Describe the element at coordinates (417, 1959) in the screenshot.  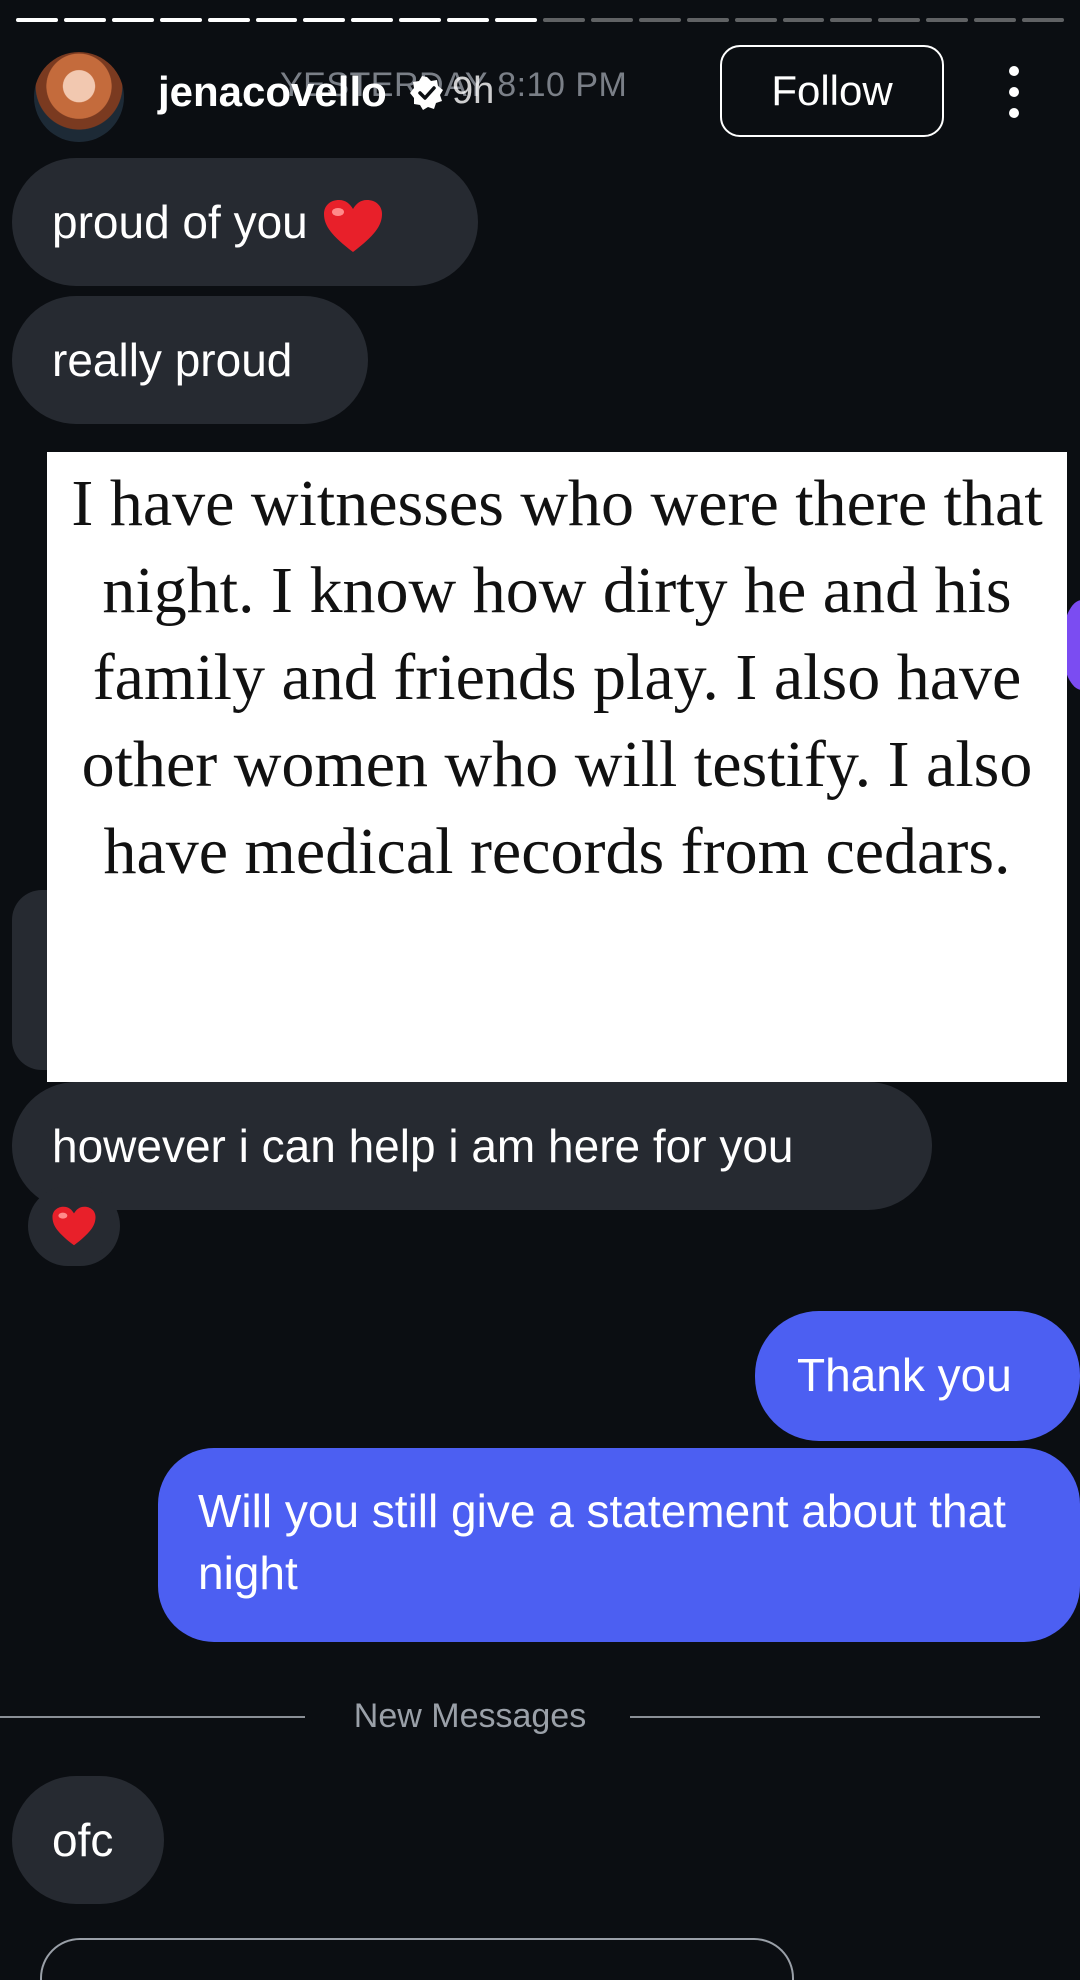
I see `message-input-edge` at that location.